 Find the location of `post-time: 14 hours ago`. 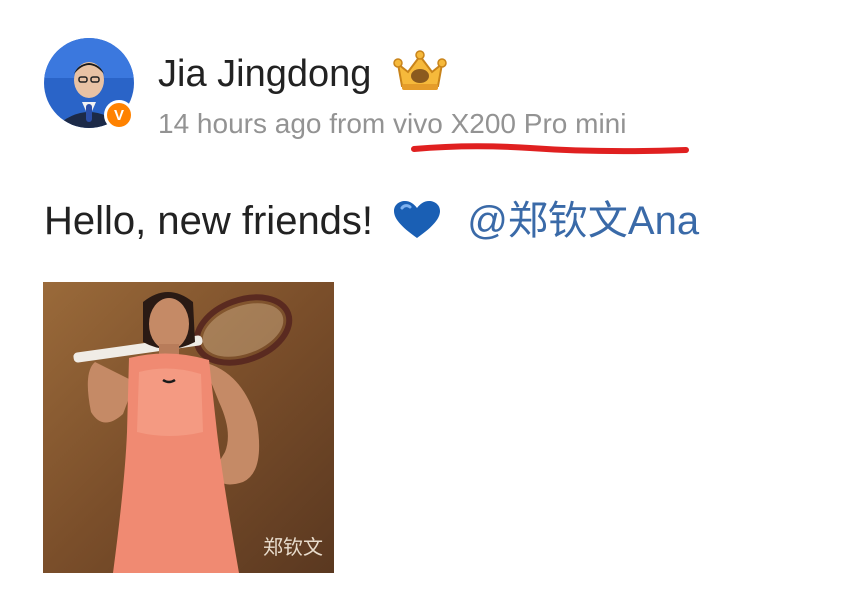

post-time: 14 hours ago is located at coordinates (239, 123).